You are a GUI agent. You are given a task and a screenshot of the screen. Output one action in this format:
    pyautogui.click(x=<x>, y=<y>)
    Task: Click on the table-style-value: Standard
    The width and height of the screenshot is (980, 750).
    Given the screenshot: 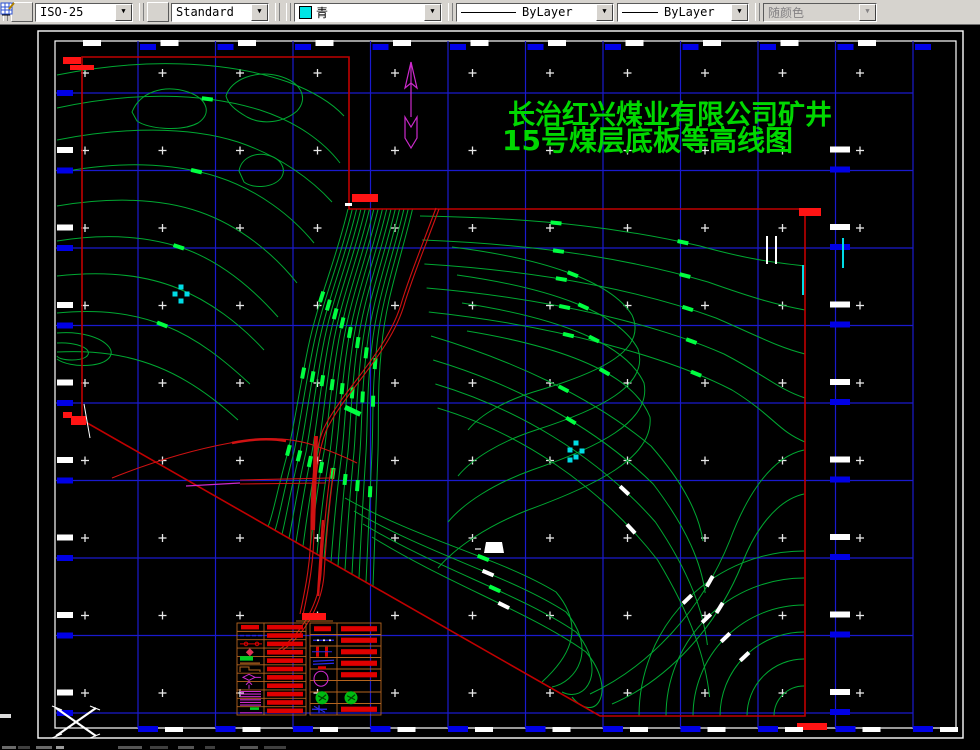 What is the action you would take?
    pyautogui.click(x=205, y=12)
    